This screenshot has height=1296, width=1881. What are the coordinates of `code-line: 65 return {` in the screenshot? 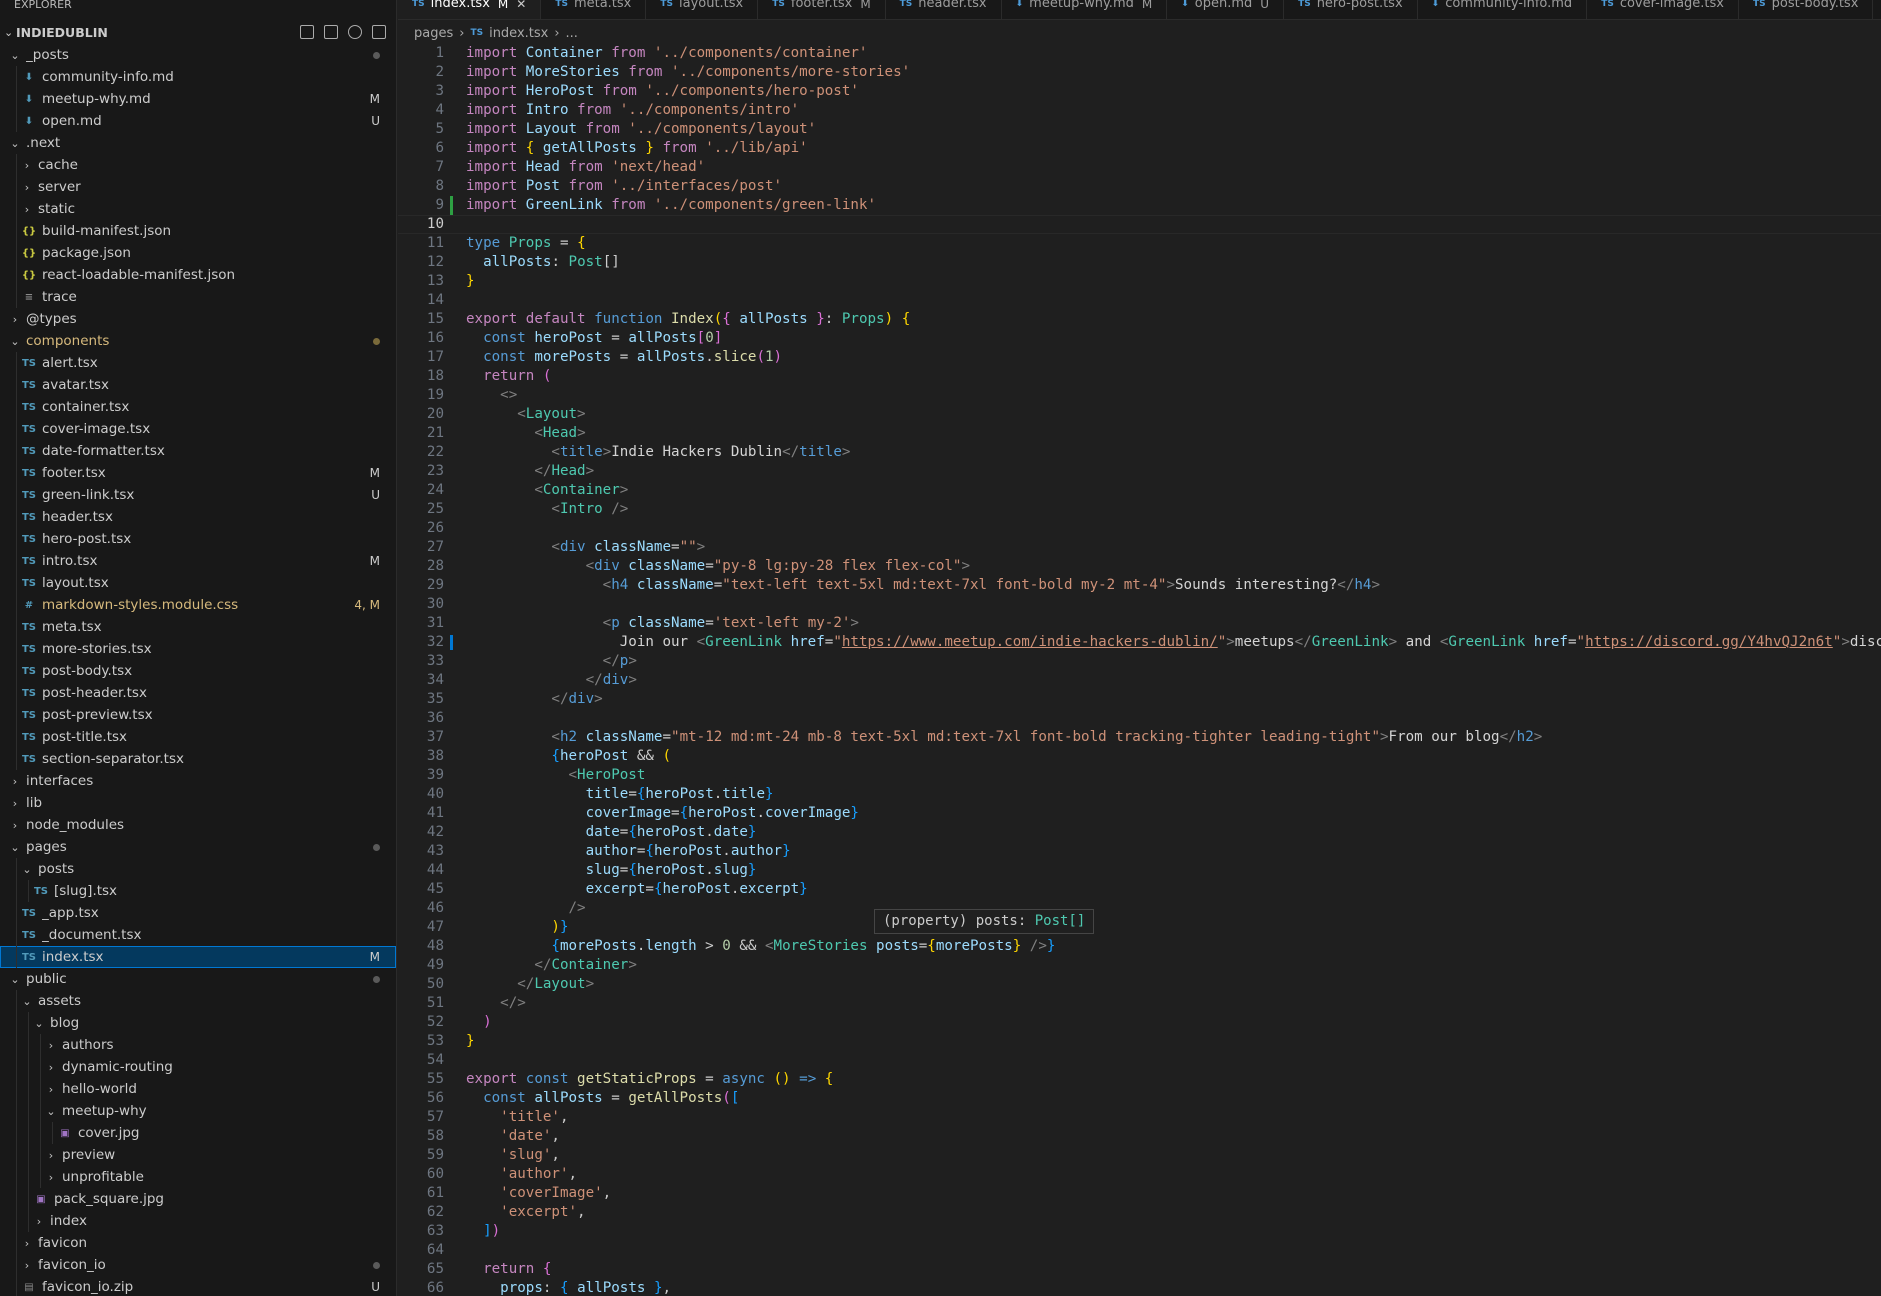 It's located at (1139, 1269).